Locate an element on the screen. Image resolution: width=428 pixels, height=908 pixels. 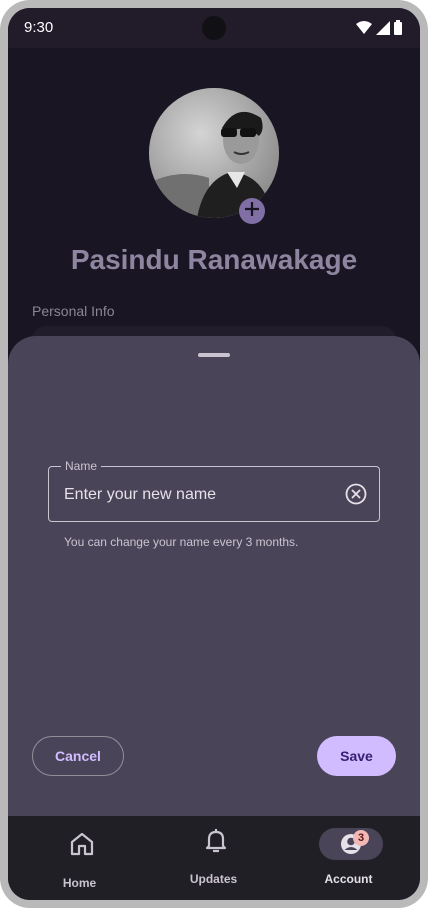
battery-icon is located at coordinates (398, 30).